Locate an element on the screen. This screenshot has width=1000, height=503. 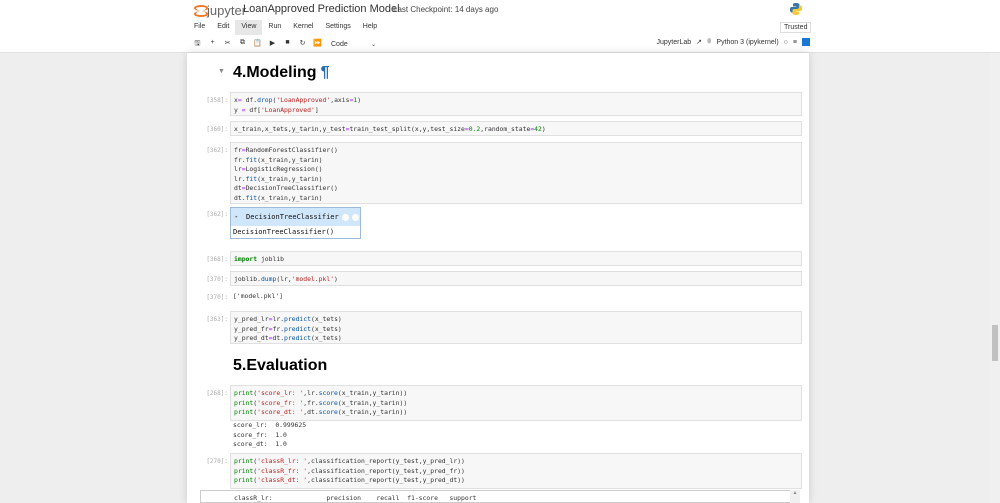
code-token: ,lr. is located at coordinates (311, 393).